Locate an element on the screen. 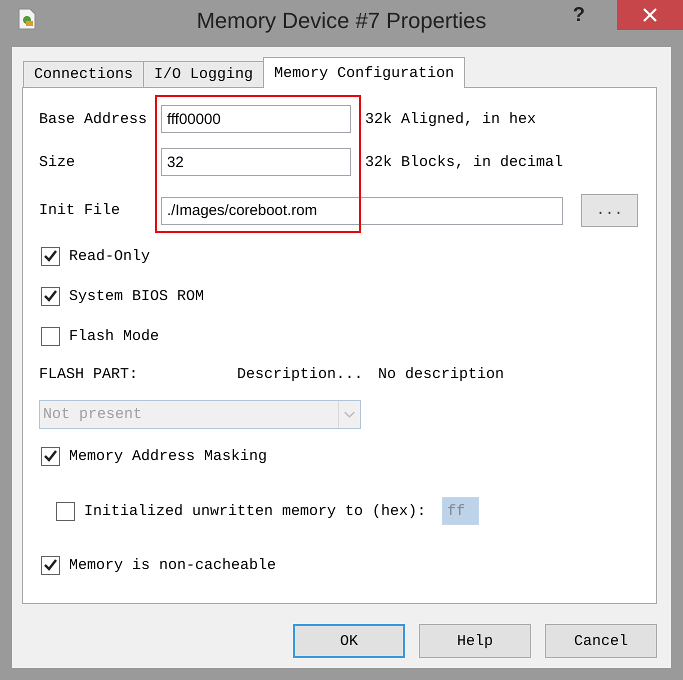 The height and width of the screenshot is (680, 683). dialog-button: OK is located at coordinates (349, 641).